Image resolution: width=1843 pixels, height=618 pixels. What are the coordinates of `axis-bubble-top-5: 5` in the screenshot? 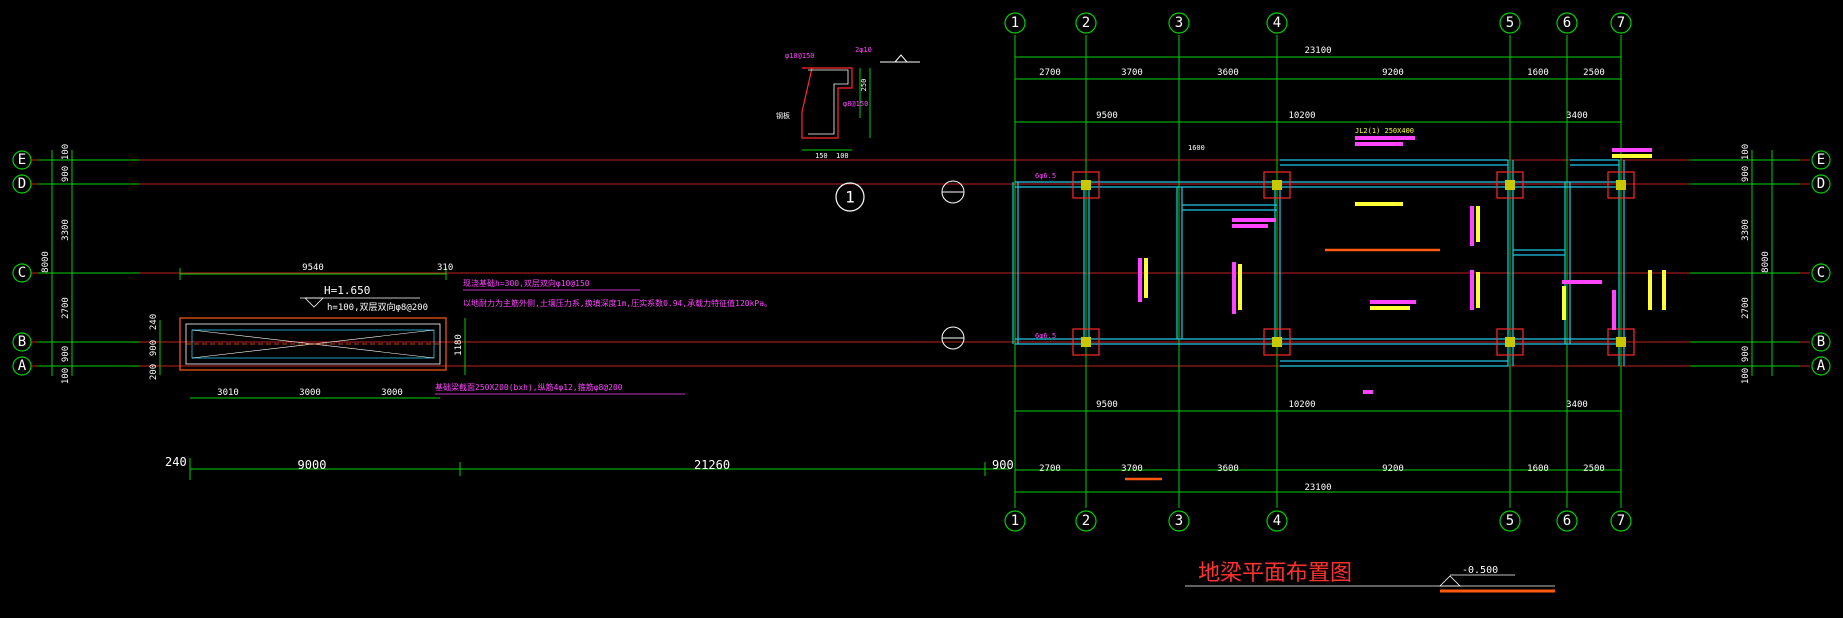 It's located at (1510, 23).